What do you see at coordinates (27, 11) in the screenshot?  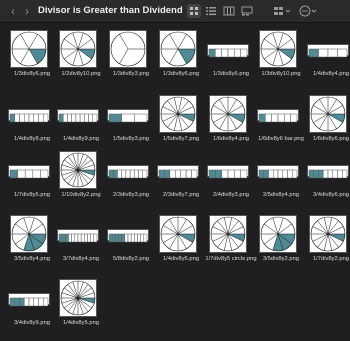 I see `chevron-right-icon: ›` at bounding box center [27, 11].